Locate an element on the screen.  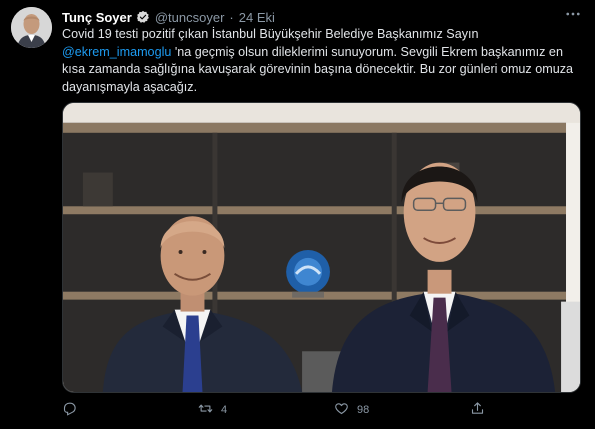
mention-link: @ekrem_imamoglu is located at coordinates (116, 52).